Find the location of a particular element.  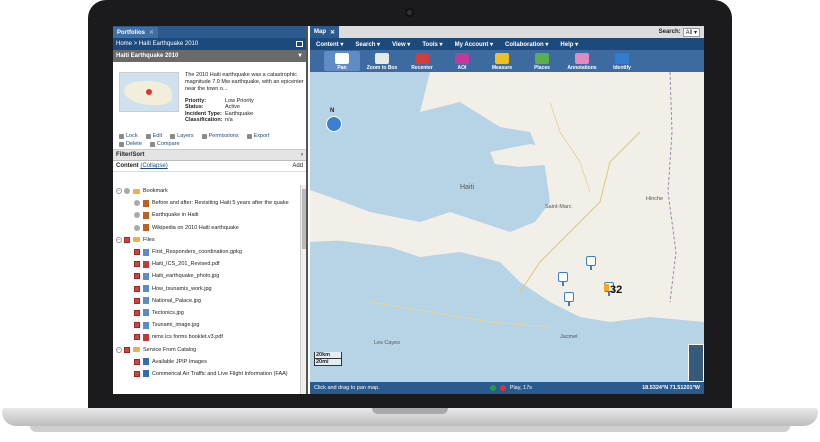

tool-label: Annotations is located at coordinates (582, 68).